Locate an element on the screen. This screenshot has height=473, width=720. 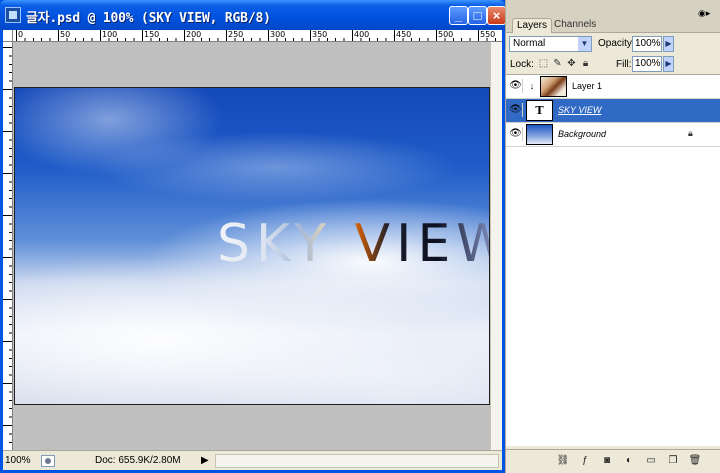
lock-transparency-icon: ⬚ is located at coordinates (543, 63).